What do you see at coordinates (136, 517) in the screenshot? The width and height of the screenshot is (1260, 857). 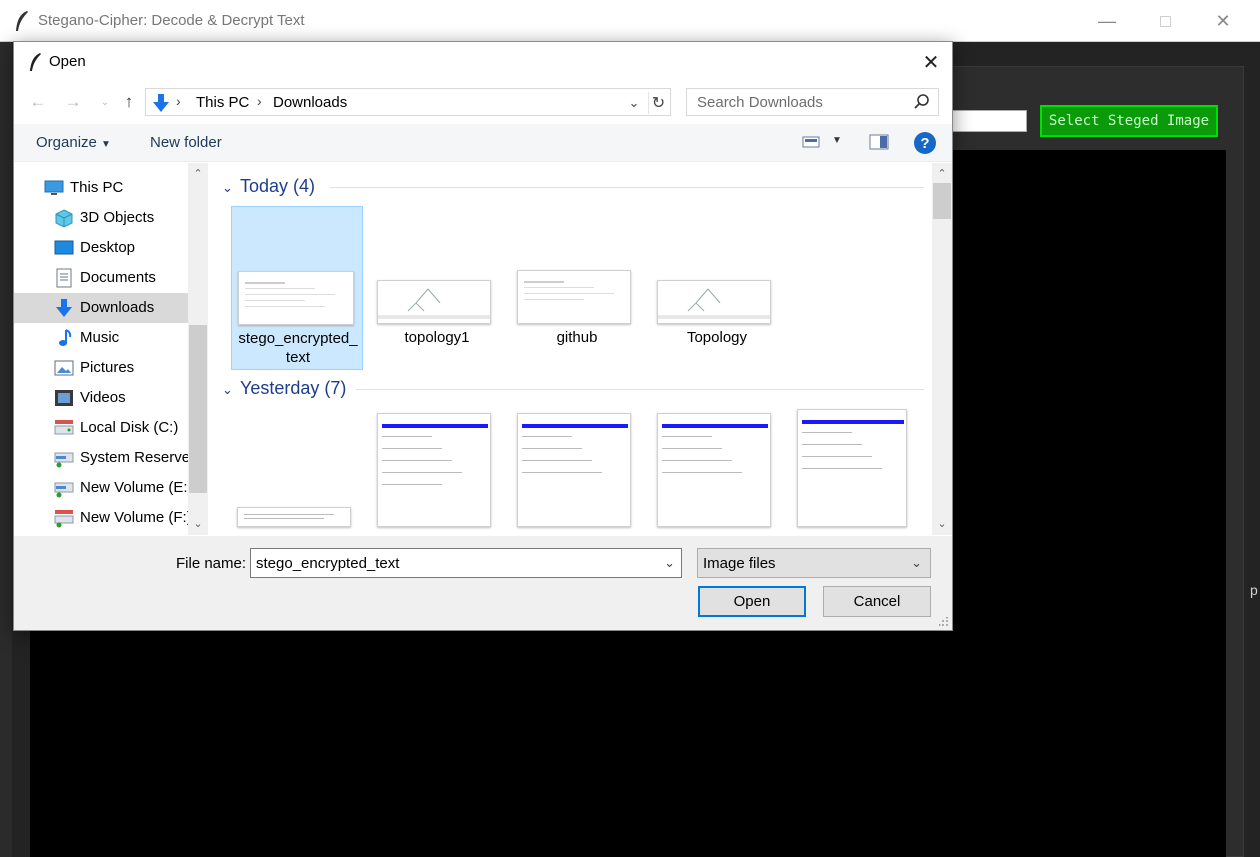 I see `nav-item-label: New Volume (F:)` at bounding box center [136, 517].